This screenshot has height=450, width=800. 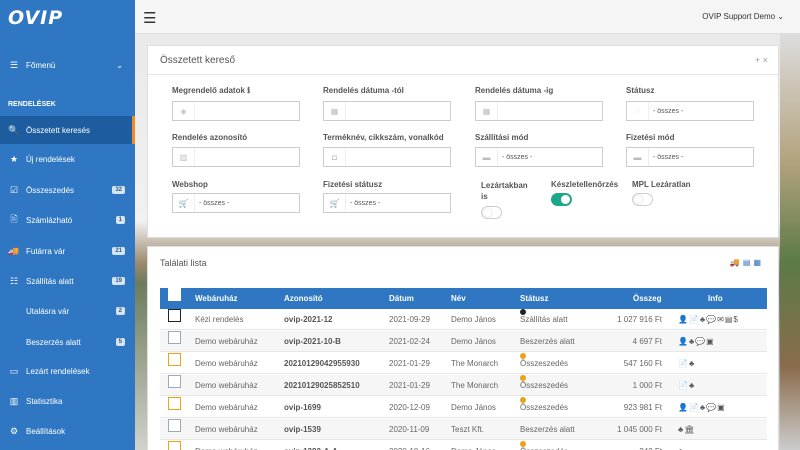 I want to click on status-text: Beszerzés alatt, so click(x=547, y=341).